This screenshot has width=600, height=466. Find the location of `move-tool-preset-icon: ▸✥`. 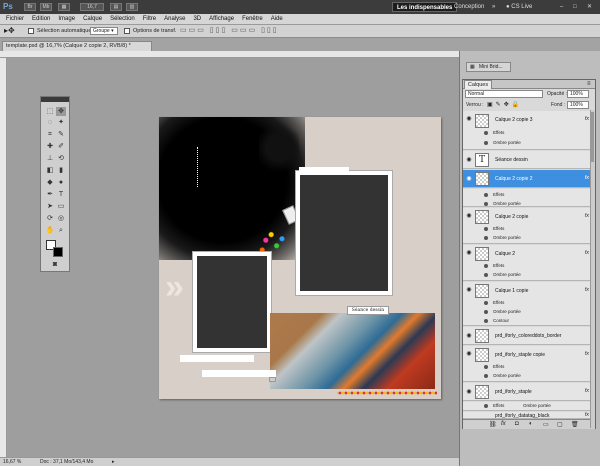

move-tool-preset-icon: ▸✥ is located at coordinates (9, 30).